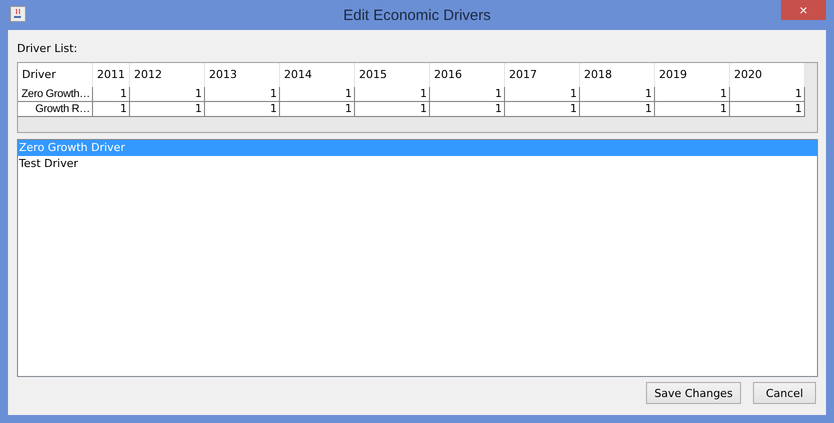 The image size is (834, 423). What do you see at coordinates (242, 75) in the screenshot?
I see `column-header: 2013` at bounding box center [242, 75].